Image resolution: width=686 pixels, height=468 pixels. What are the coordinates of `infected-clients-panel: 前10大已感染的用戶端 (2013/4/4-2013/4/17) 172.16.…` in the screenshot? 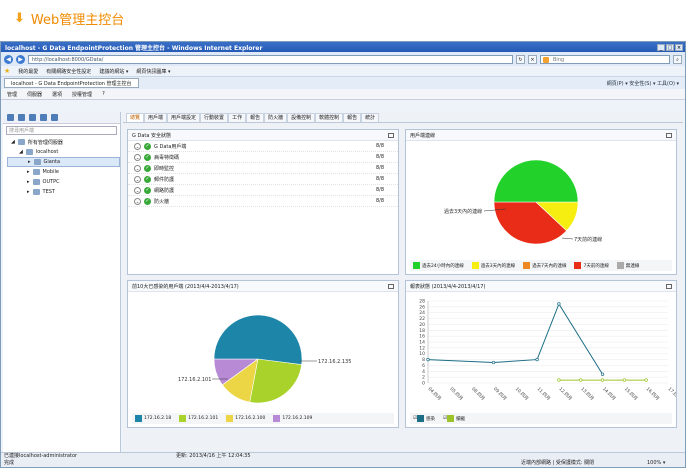 It's located at (263, 354).